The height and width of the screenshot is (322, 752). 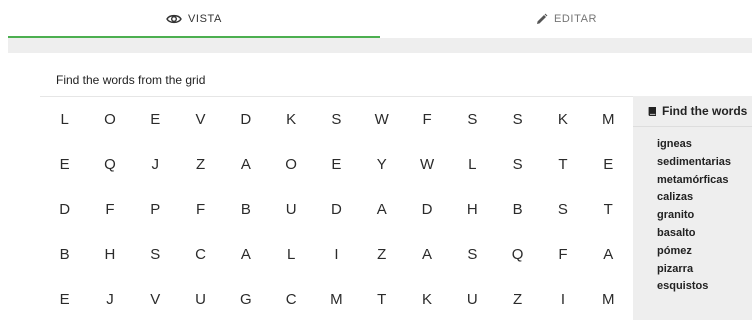 What do you see at coordinates (155, 209) in the screenshot?
I see `grid-cell: P` at bounding box center [155, 209].